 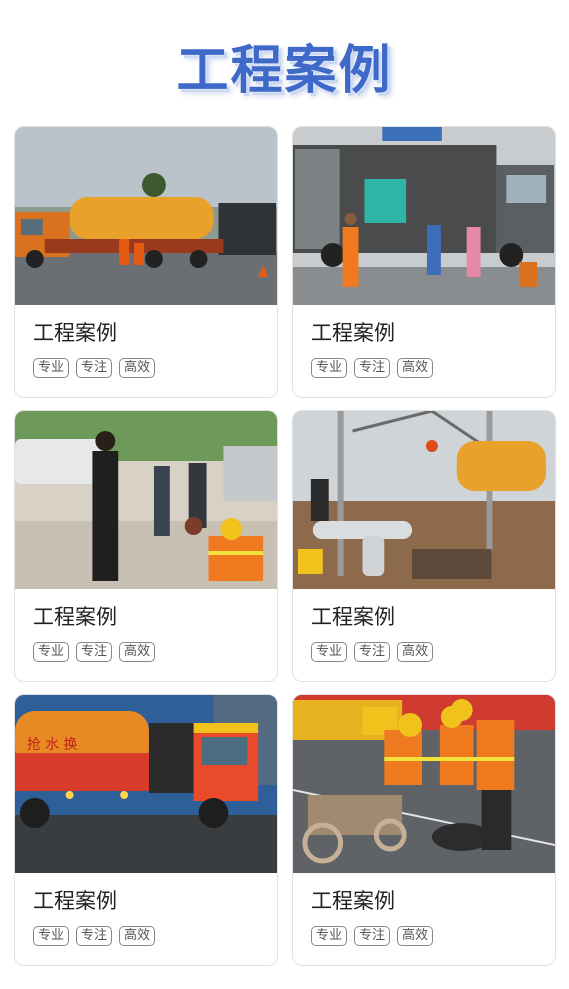 What do you see at coordinates (146, 500) in the screenshot?
I see `street-workers-photo` at bounding box center [146, 500].